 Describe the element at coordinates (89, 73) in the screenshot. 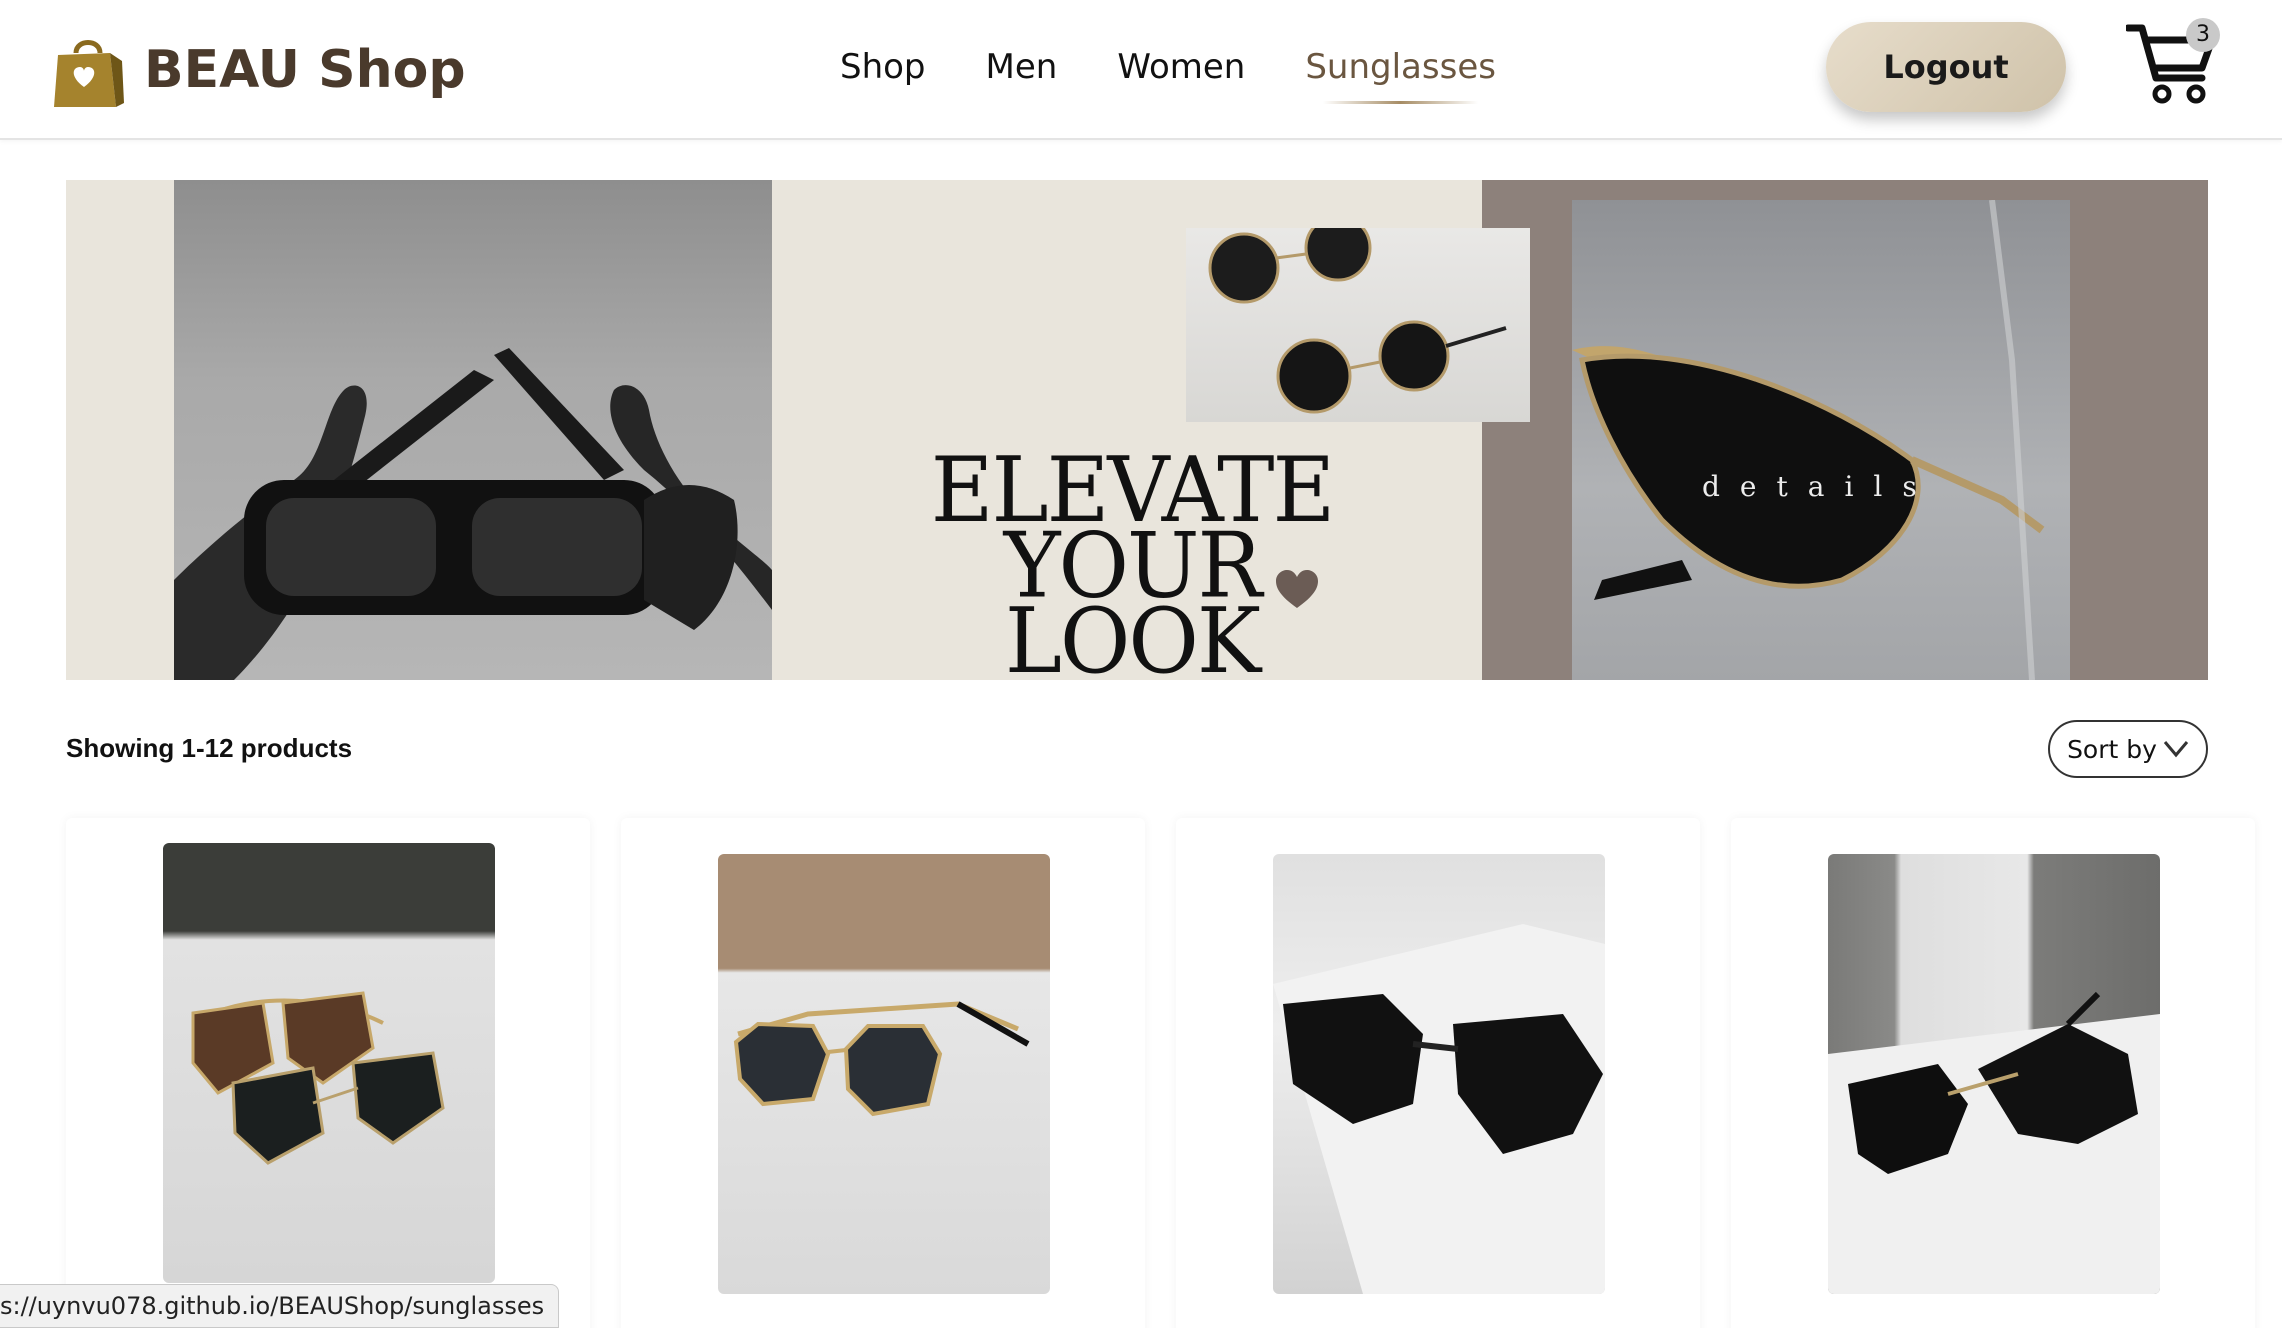

I see `shopping-bag-heart-icon` at that location.